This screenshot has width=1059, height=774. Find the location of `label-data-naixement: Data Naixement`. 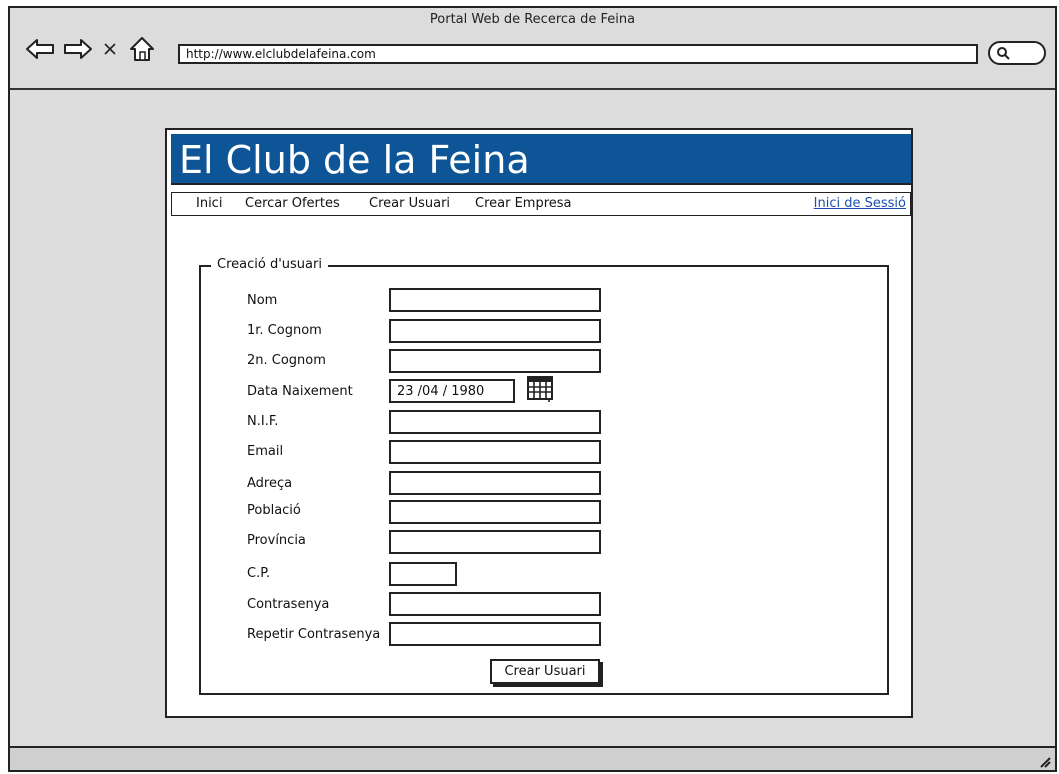

label-data-naixement: Data Naixement is located at coordinates (300, 391).